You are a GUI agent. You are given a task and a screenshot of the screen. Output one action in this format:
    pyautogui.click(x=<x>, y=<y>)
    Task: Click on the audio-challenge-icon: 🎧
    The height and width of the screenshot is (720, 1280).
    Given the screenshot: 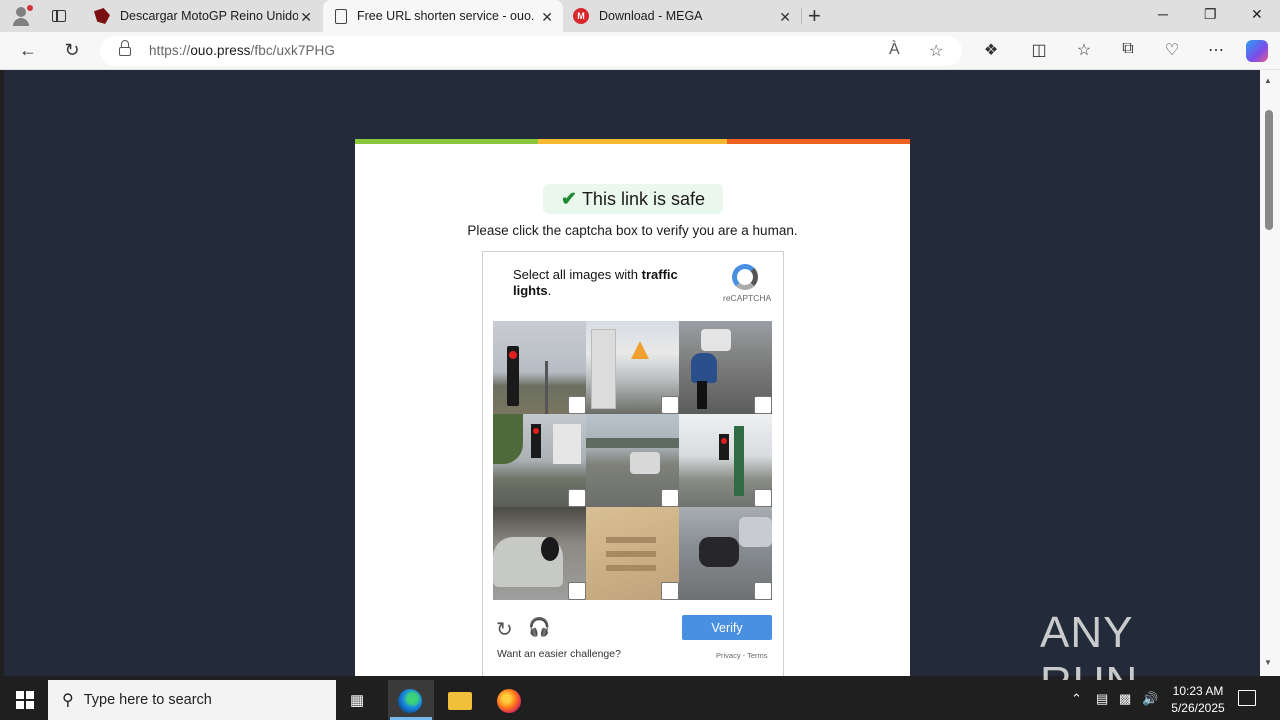 What is the action you would take?
    pyautogui.click(x=539, y=627)
    